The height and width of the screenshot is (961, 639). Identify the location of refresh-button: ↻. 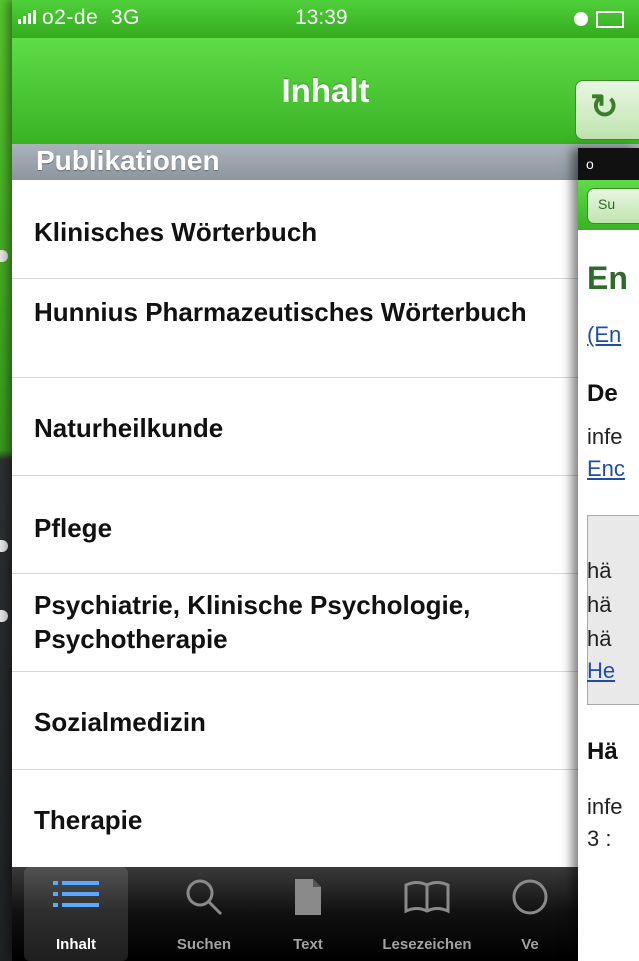
(607, 110).